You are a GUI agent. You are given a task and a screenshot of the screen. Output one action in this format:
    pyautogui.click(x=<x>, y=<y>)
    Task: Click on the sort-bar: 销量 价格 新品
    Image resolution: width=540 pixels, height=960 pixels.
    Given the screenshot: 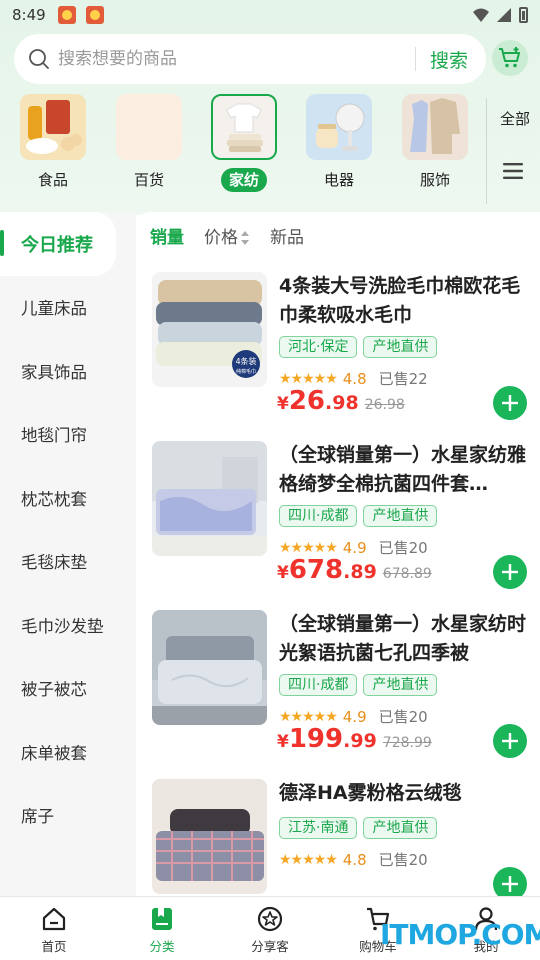 What is the action you would take?
    pyautogui.click(x=338, y=235)
    